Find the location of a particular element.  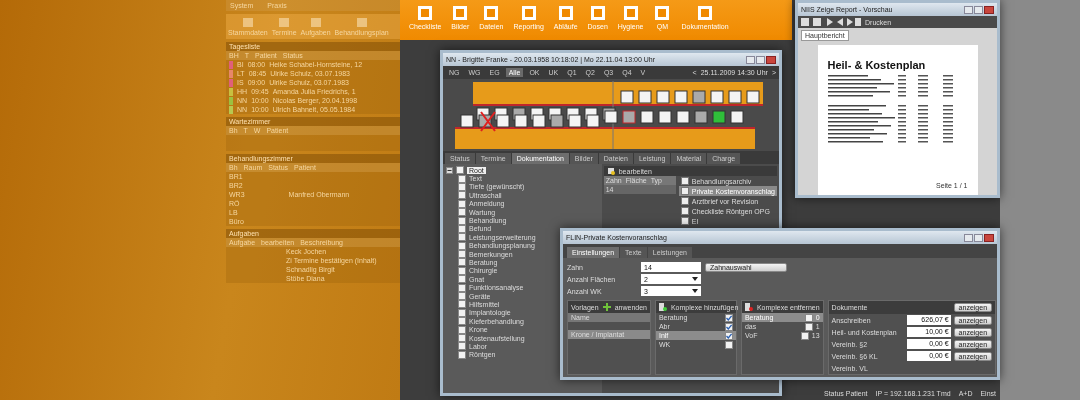

expander-icon is located at coordinates (449, 170).